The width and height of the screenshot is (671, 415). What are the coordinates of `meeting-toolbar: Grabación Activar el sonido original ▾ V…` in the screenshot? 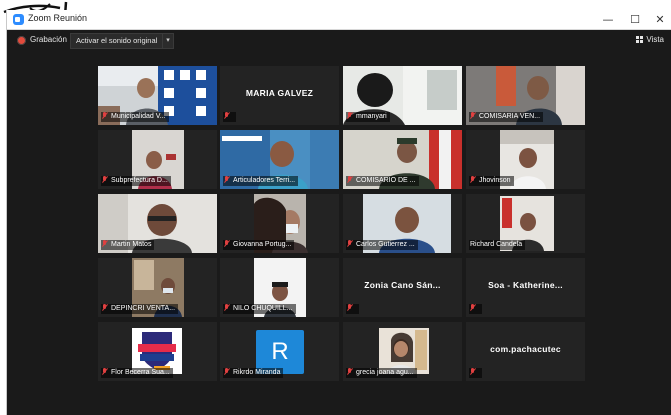 It's located at (339, 41).